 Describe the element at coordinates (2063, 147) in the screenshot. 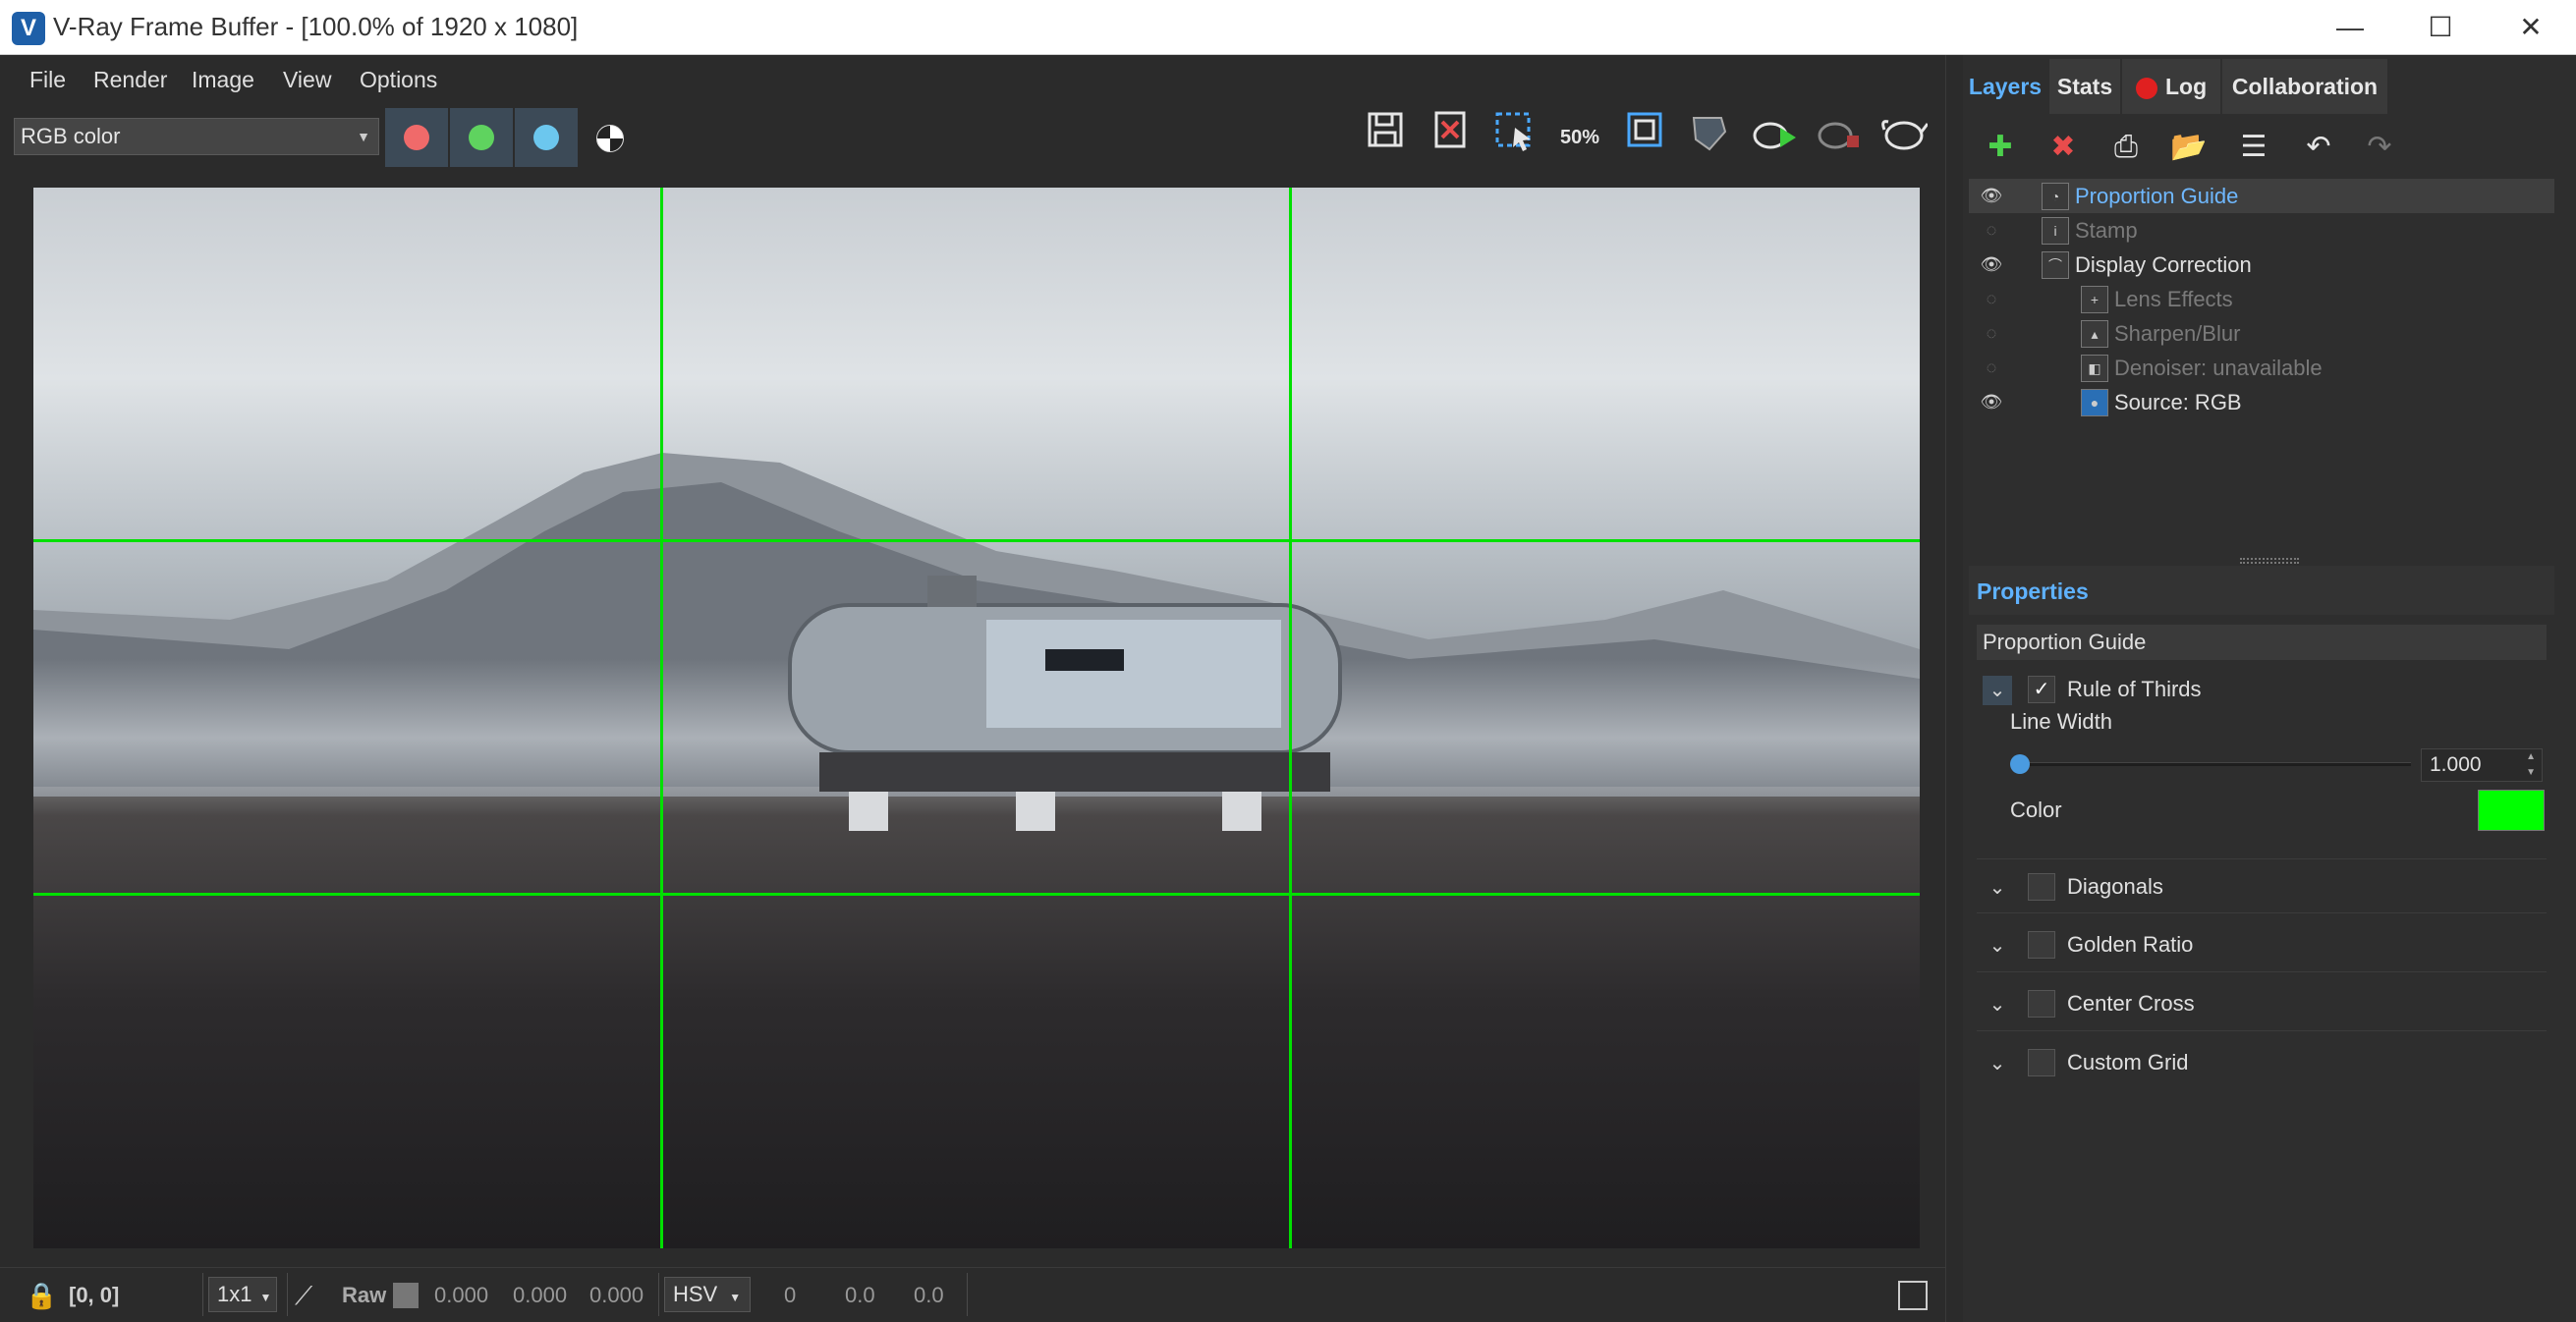

I see `delete-layer-icon: ✖` at that location.